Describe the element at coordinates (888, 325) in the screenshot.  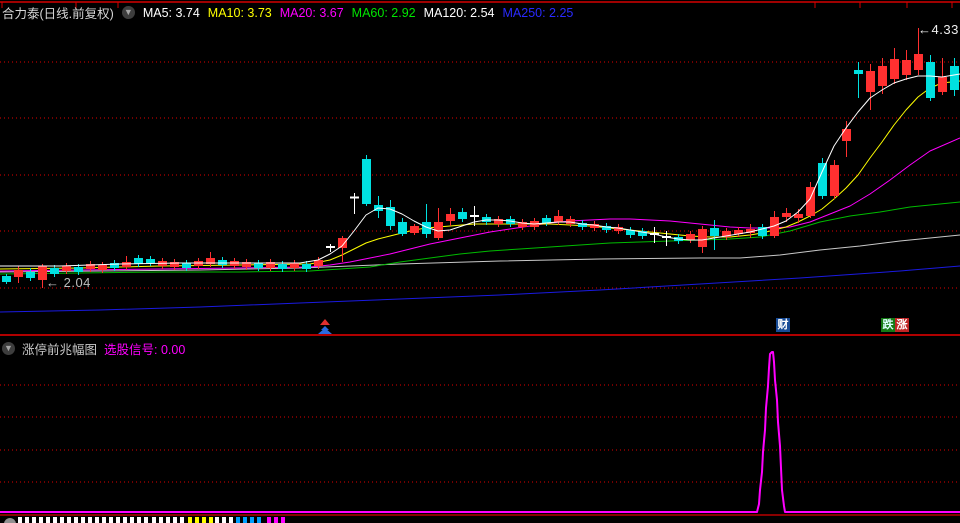
I see `badge-fall: 跌` at that location.